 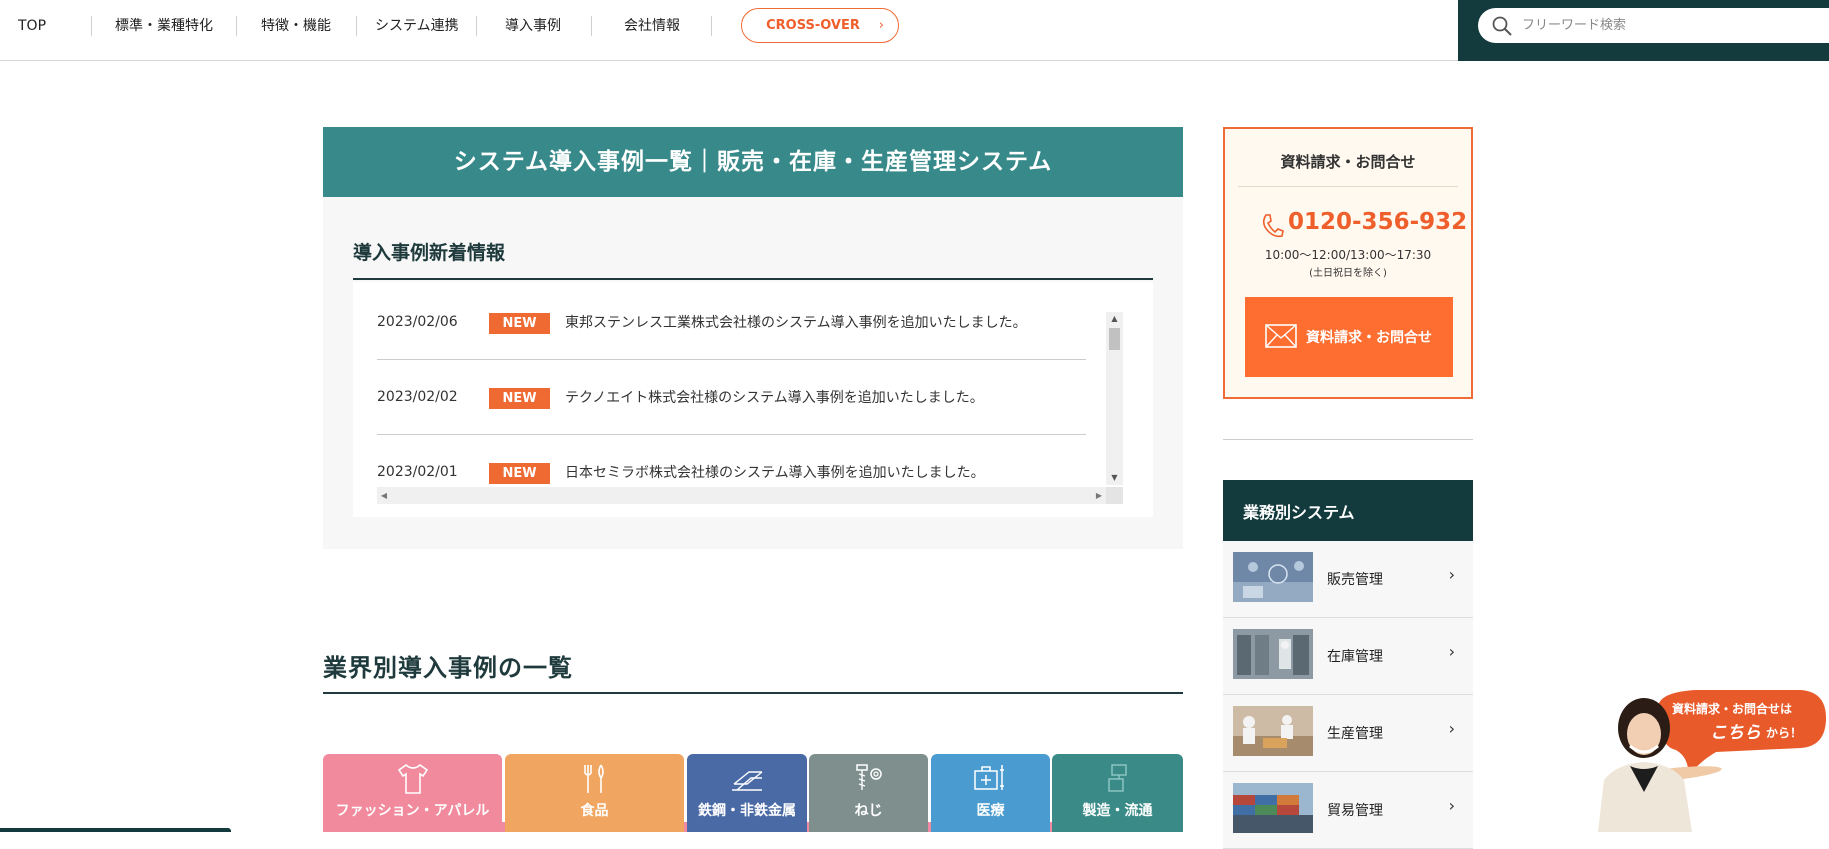 I want to click on system-item-production: 生産管理 ›, so click(x=1348, y=733).